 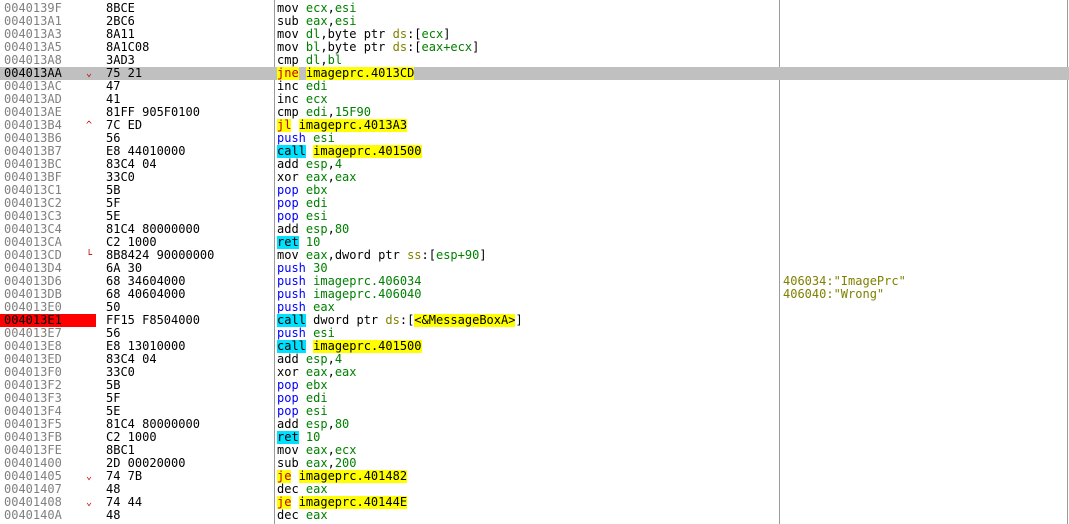 What do you see at coordinates (528, 125) in the screenshot?
I see `instruction-cell: jl imageprc.4013A3` at bounding box center [528, 125].